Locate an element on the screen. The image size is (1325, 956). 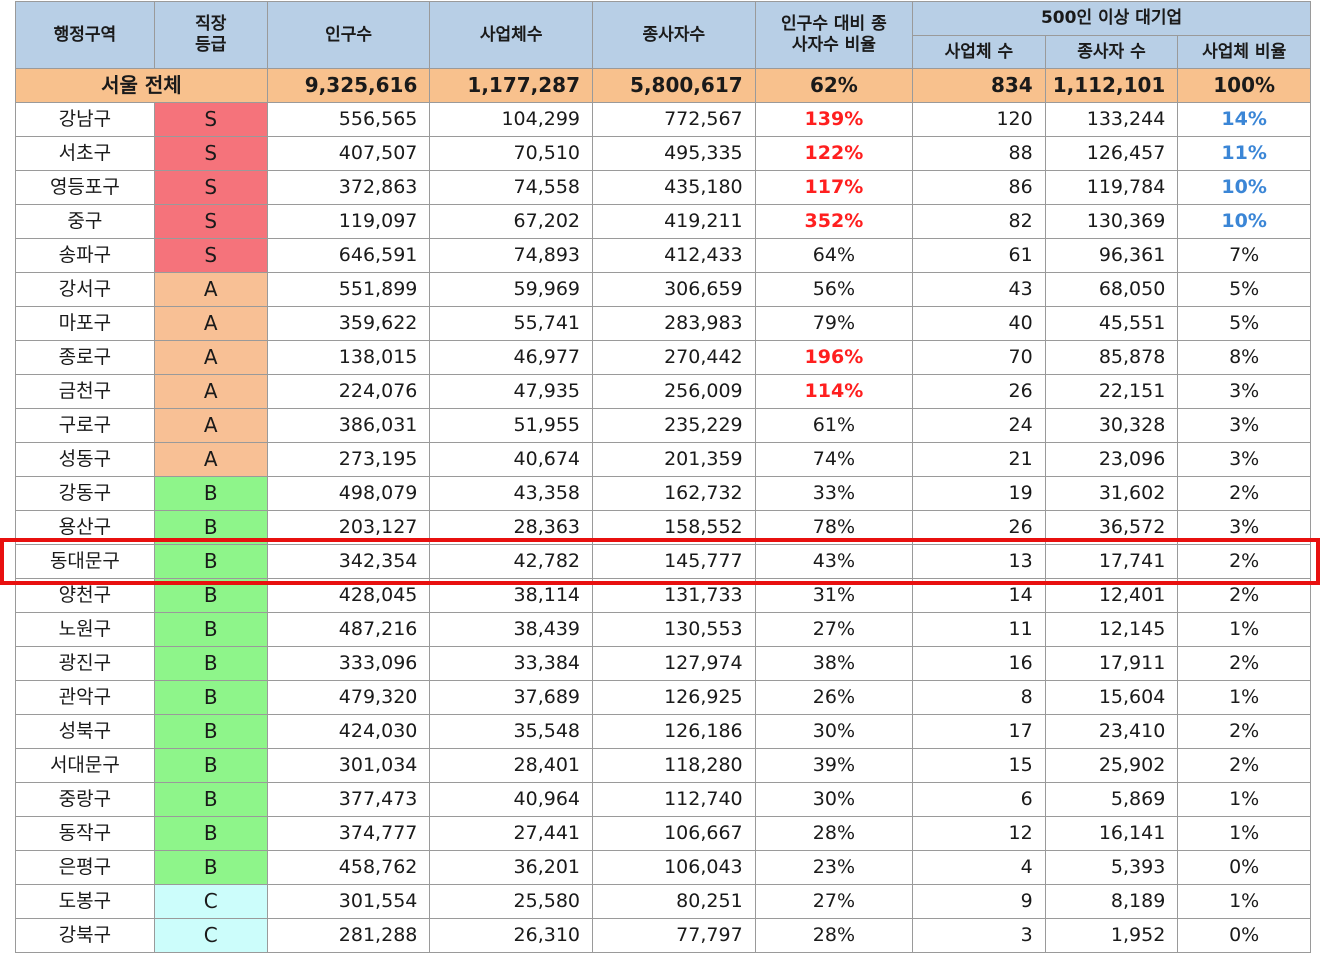
ratio-cell: 79% is located at coordinates (834, 323).